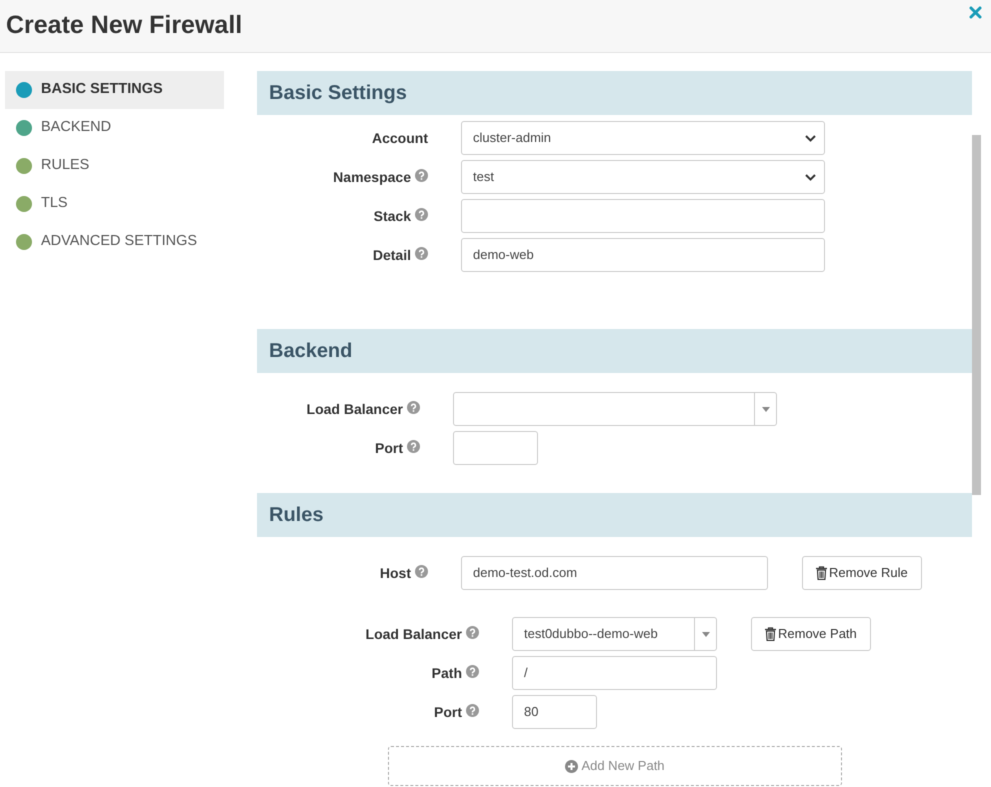 The image size is (991, 787). What do you see at coordinates (615, 766) in the screenshot?
I see `add-path-button: Add New Path` at bounding box center [615, 766].